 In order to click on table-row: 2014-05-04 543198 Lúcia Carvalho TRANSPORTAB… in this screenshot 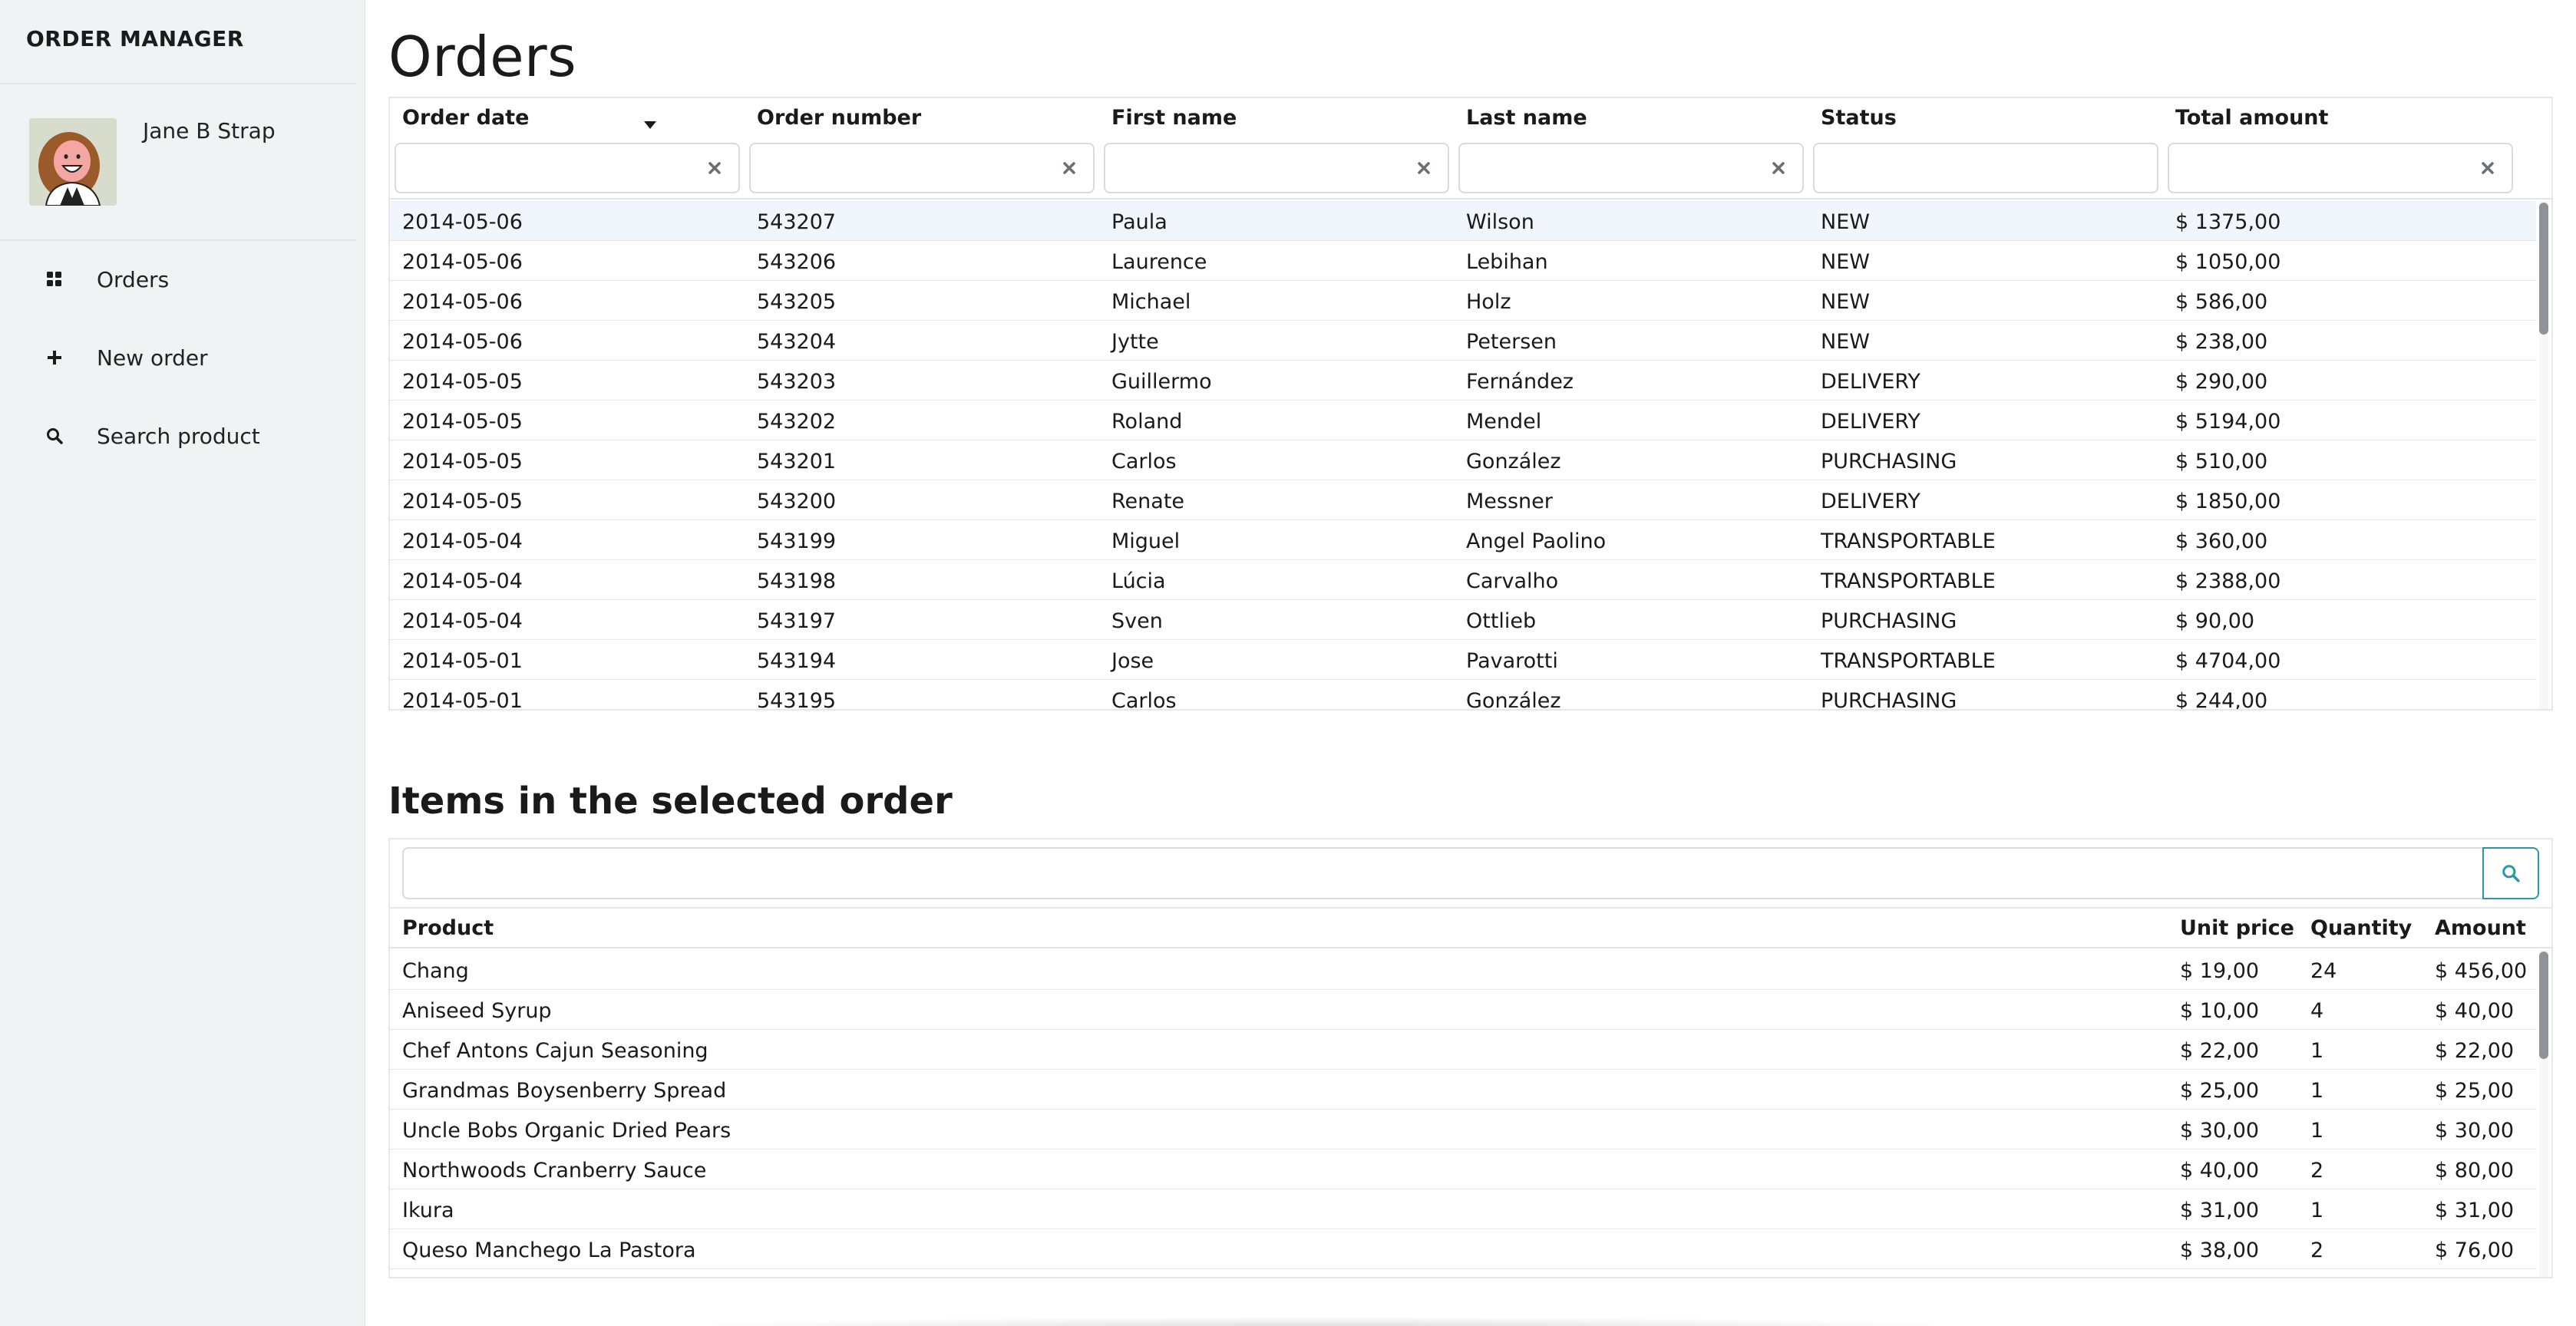, I will do `click(1463, 580)`.